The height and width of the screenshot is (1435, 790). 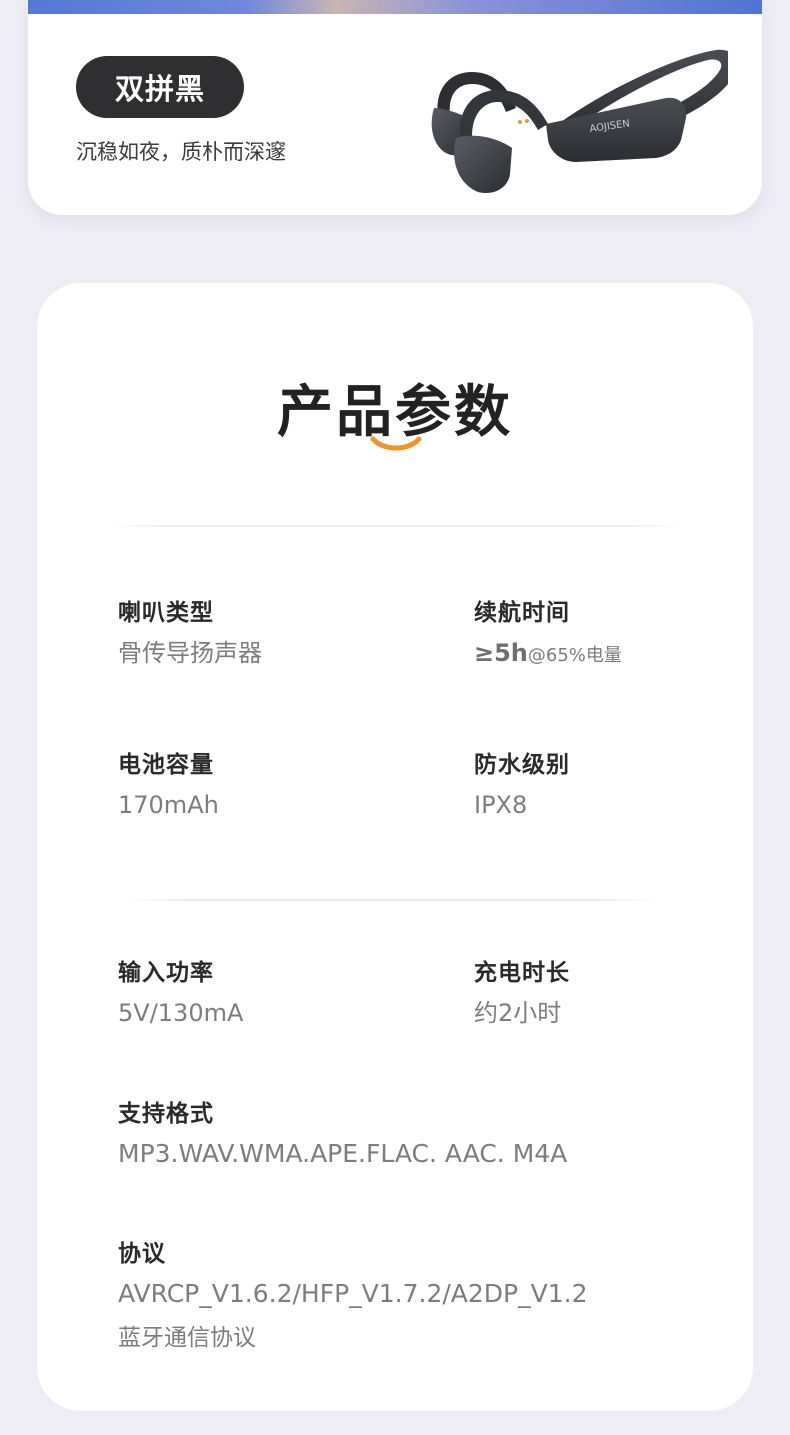 I want to click on spec-label: 支持格式, so click(x=166, y=1114).